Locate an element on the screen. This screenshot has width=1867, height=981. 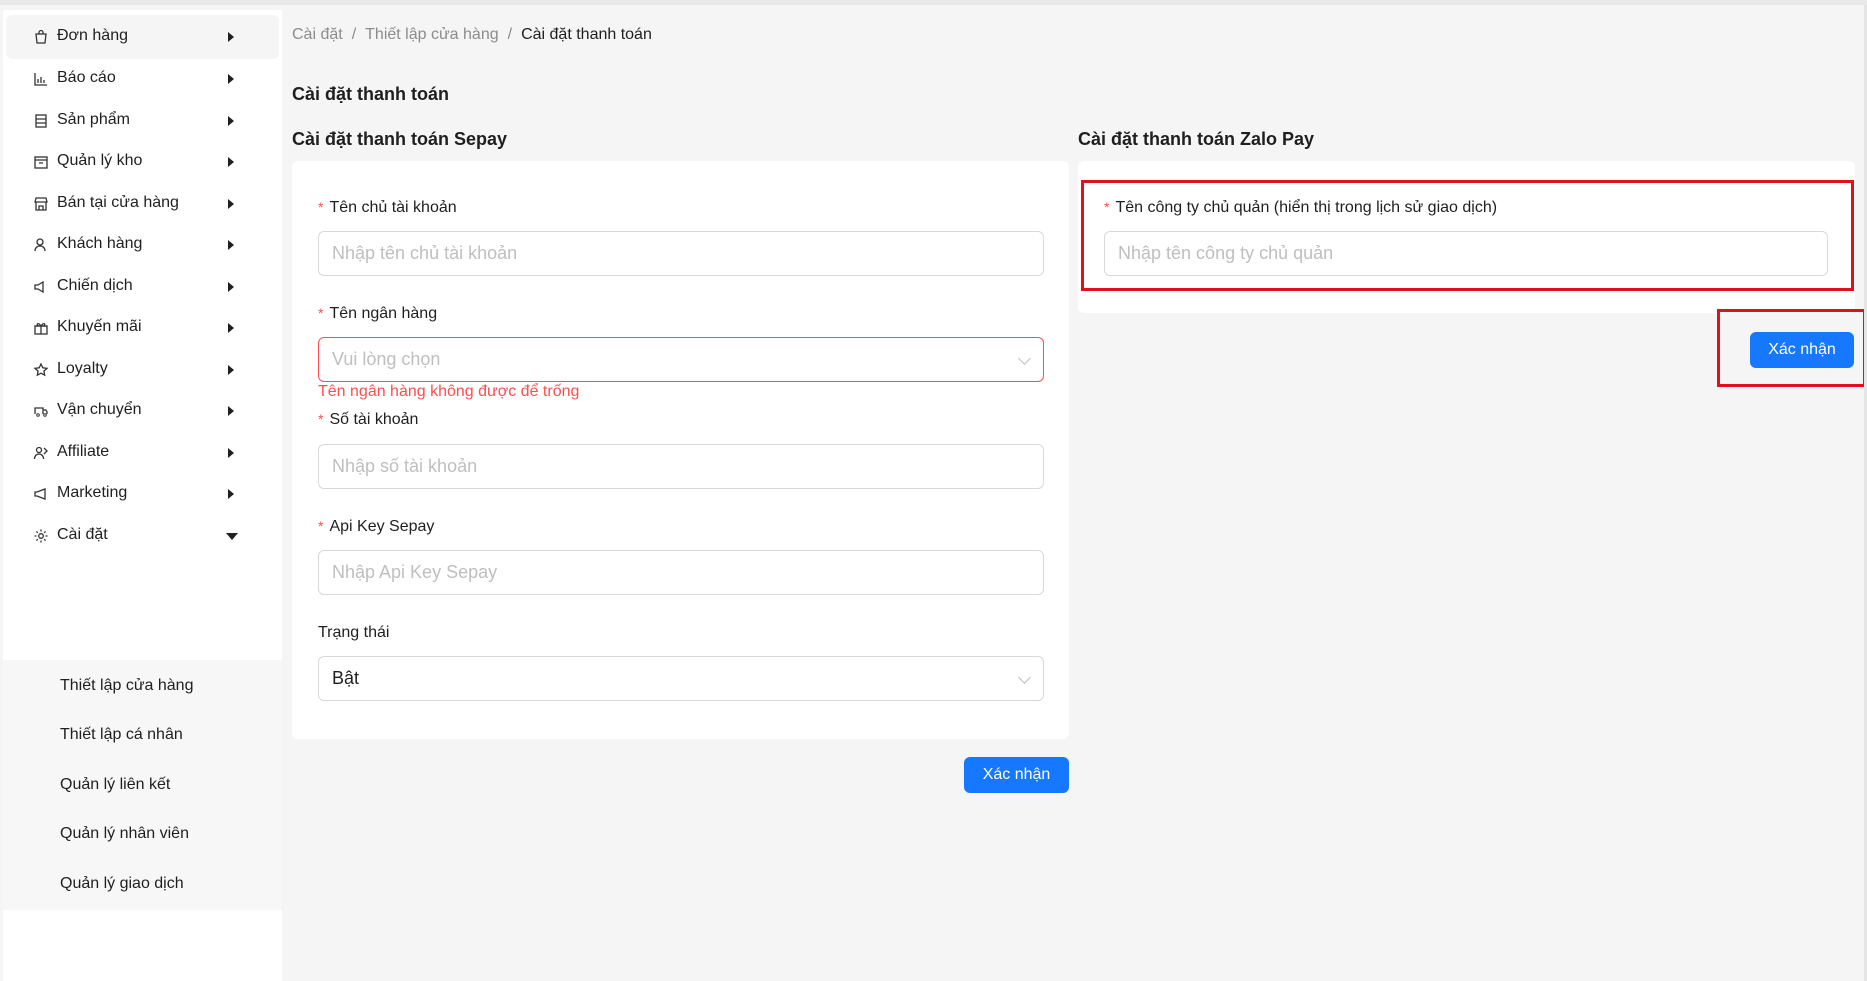
submenu-item-links: Quản lý liên kết is located at coordinates (115, 785).